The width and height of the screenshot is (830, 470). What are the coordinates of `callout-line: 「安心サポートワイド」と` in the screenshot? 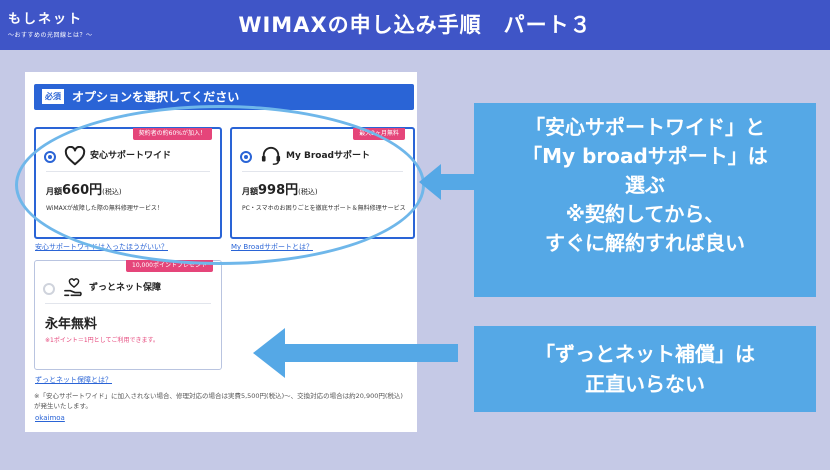 It's located at (645, 127).